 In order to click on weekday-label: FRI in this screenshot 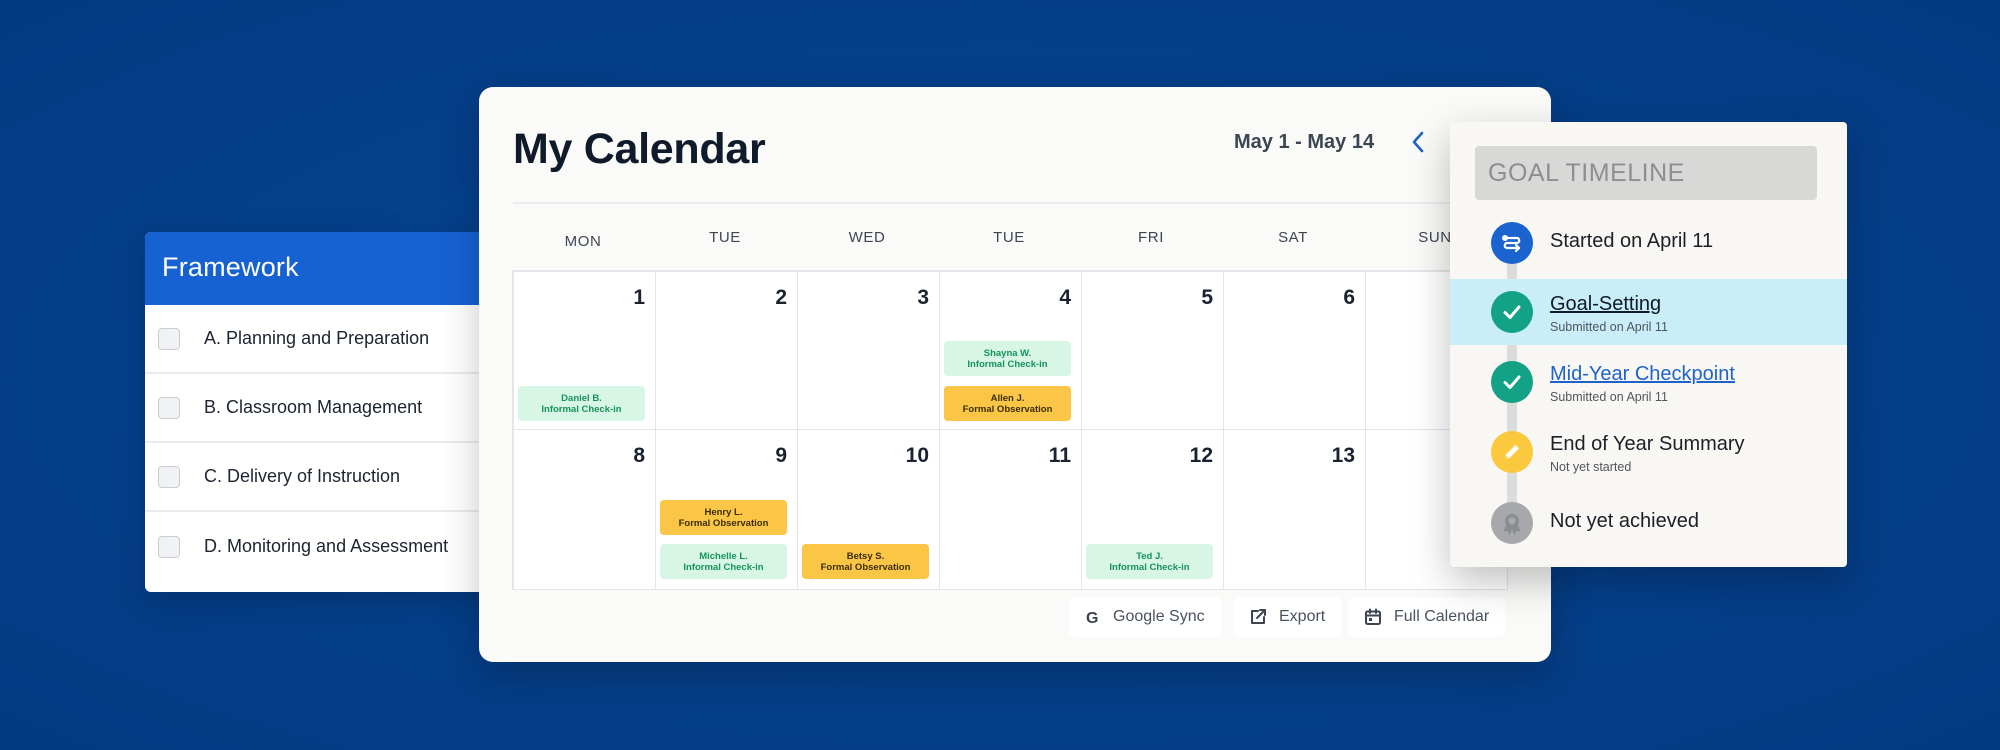, I will do `click(1151, 237)`.